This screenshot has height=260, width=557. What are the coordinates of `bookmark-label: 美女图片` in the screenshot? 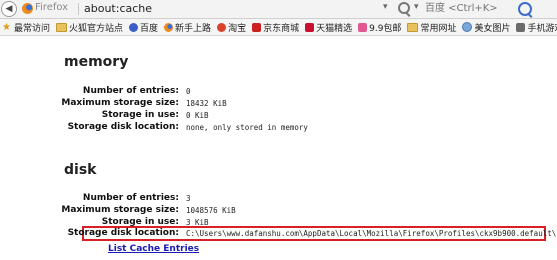 It's located at (492, 28).